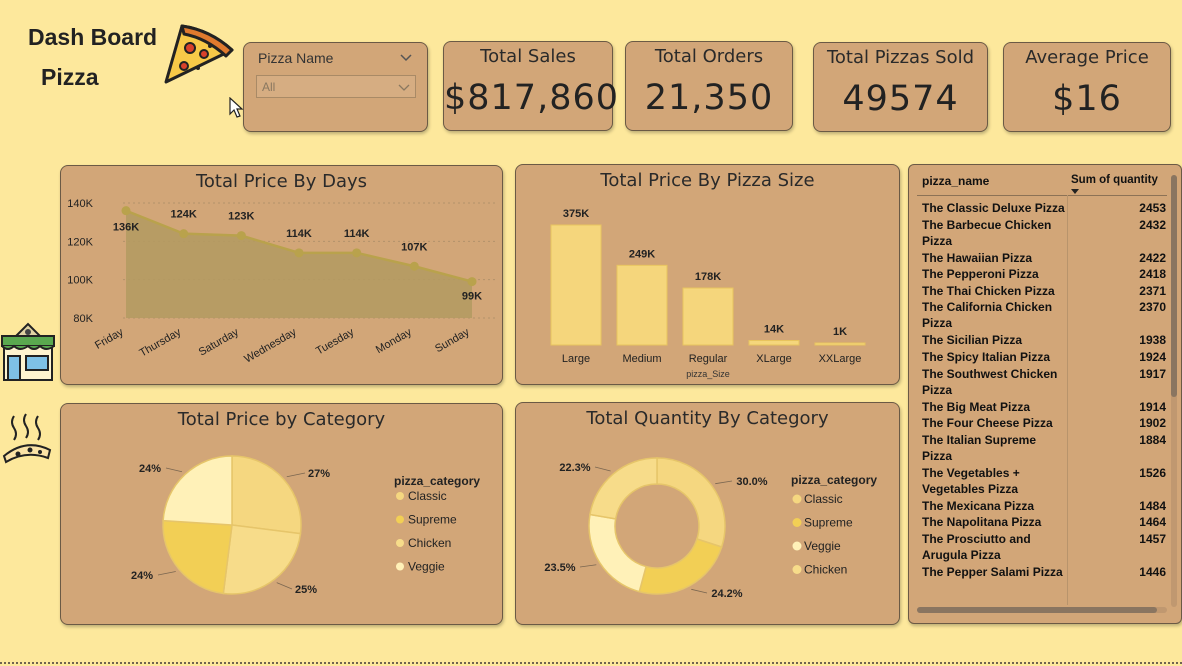 This screenshot has height=666, width=1182. Describe the element at coordinates (1087, 99) in the screenshot. I see `kpi-value: $16` at that location.